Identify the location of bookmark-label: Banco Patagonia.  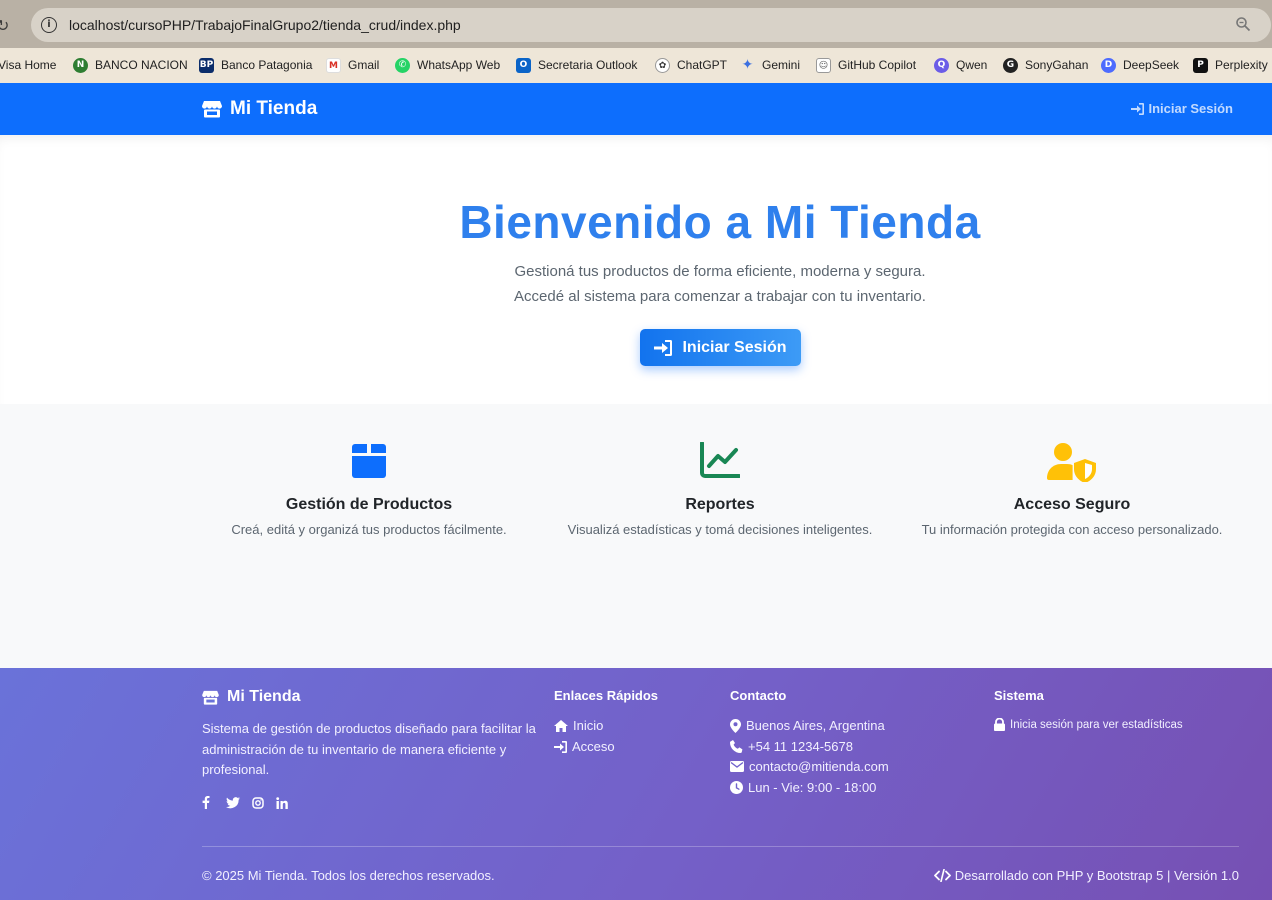
(267, 65).